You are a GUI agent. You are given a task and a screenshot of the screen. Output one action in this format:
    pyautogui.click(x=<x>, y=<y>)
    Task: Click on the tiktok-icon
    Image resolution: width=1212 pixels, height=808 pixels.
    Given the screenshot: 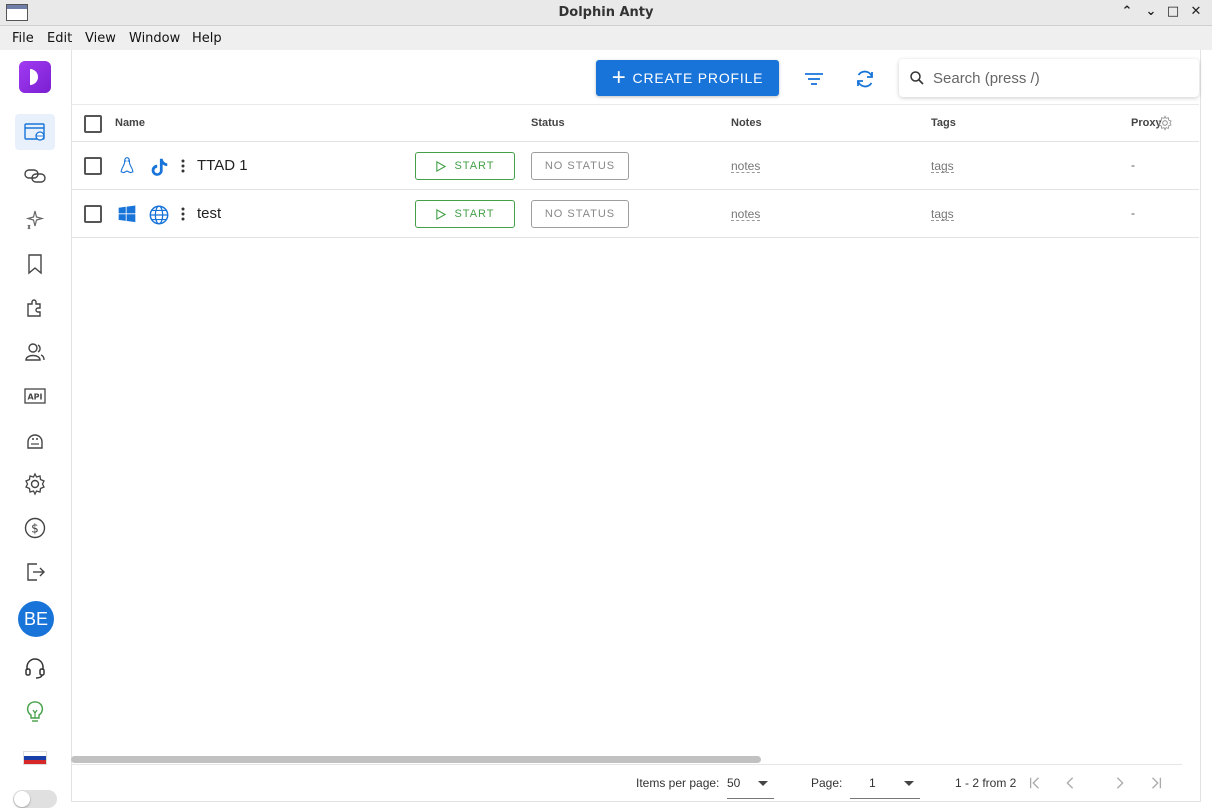 What is the action you would take?
    pyautogui.click(x=159, y=167)
    